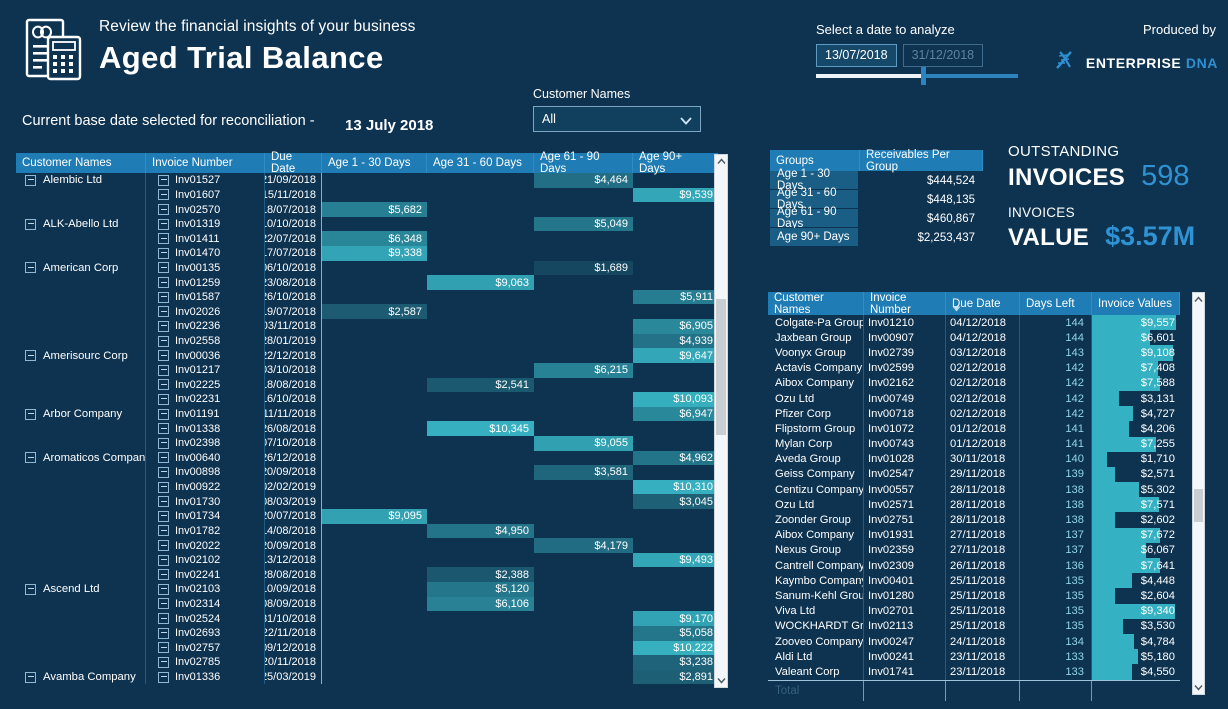 The image size is (1228, 709). What do you see at coordinates (367, 575) in the screenshot?
I see `table-row: Inv02241 28/08/2018 $2,388` at bounding box center [367, 575].